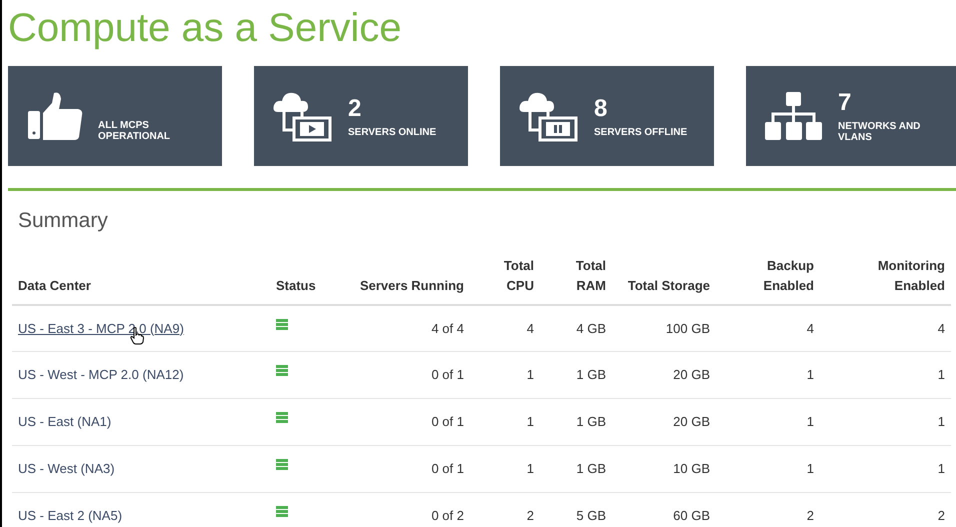  I want to click on table-cell: 4 GB, so click(591, 328).